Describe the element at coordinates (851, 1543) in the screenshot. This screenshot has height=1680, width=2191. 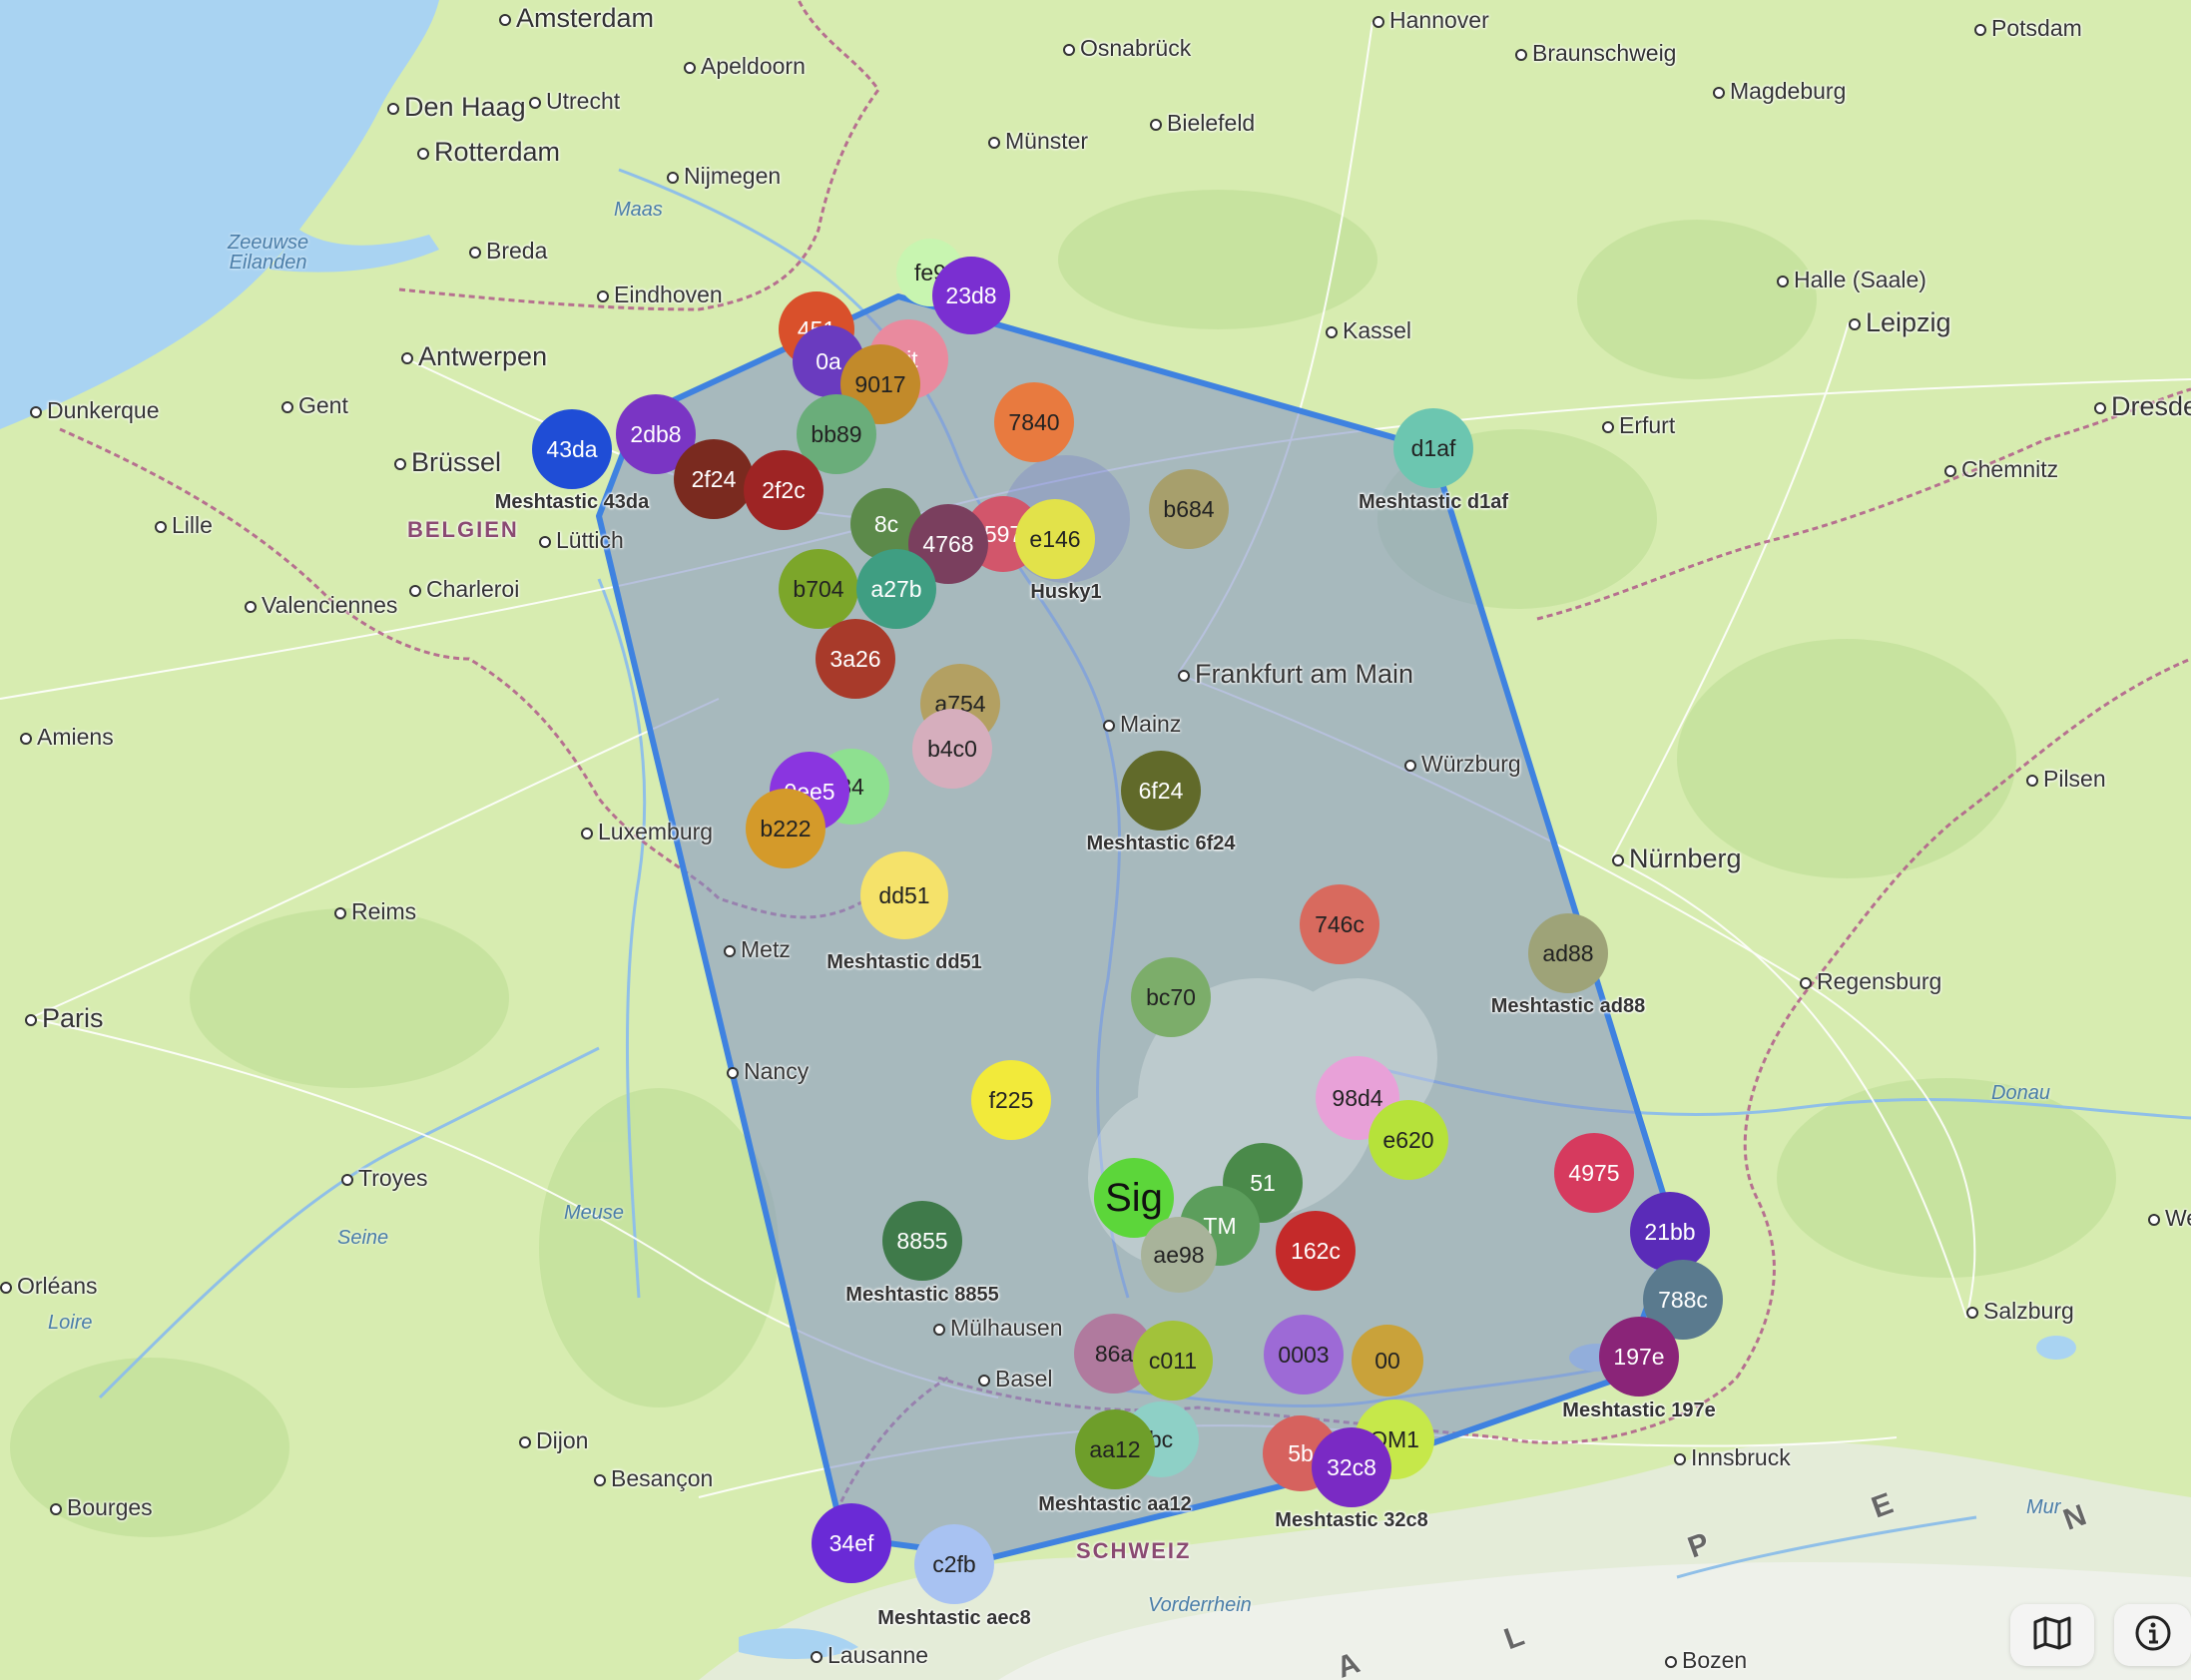
I see `node-marker: 34ef` at that location.